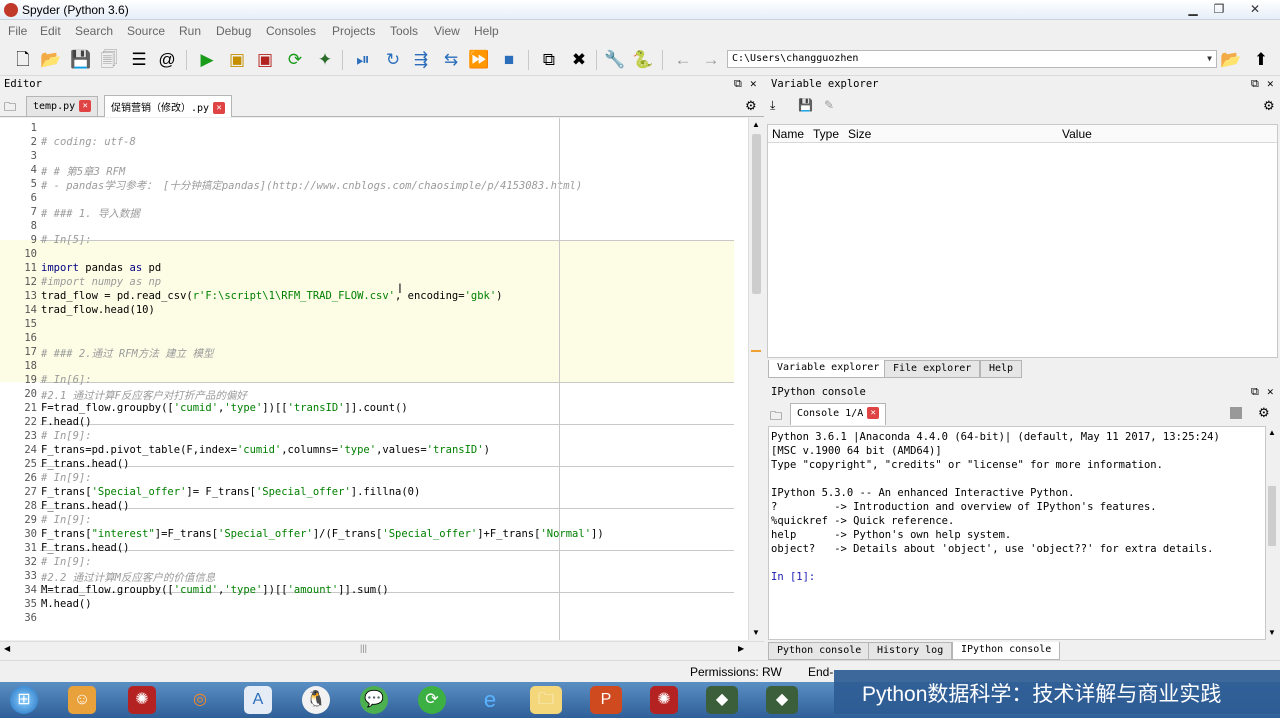 This screenshot has width=1280, height=718. Describe the element at coordinates (859, 134) in the screenshot. I see `column-header-size: Size` at that location.